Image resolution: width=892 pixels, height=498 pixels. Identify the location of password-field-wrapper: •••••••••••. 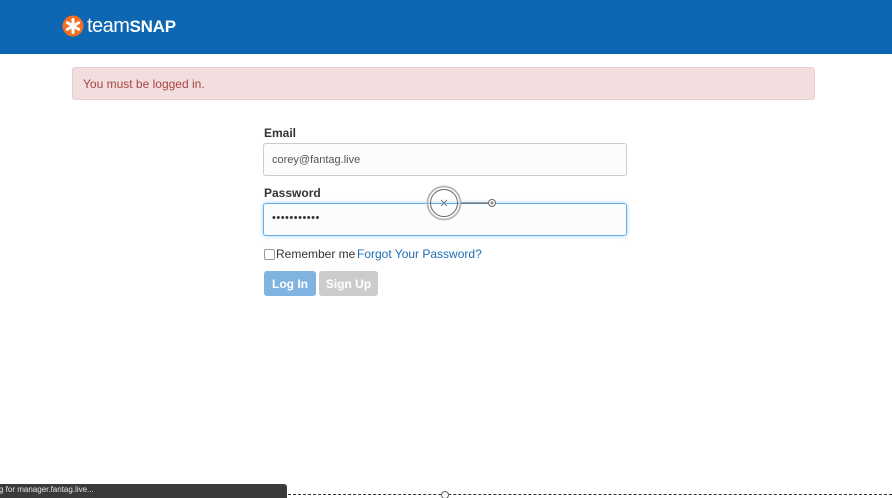
(445, 219).